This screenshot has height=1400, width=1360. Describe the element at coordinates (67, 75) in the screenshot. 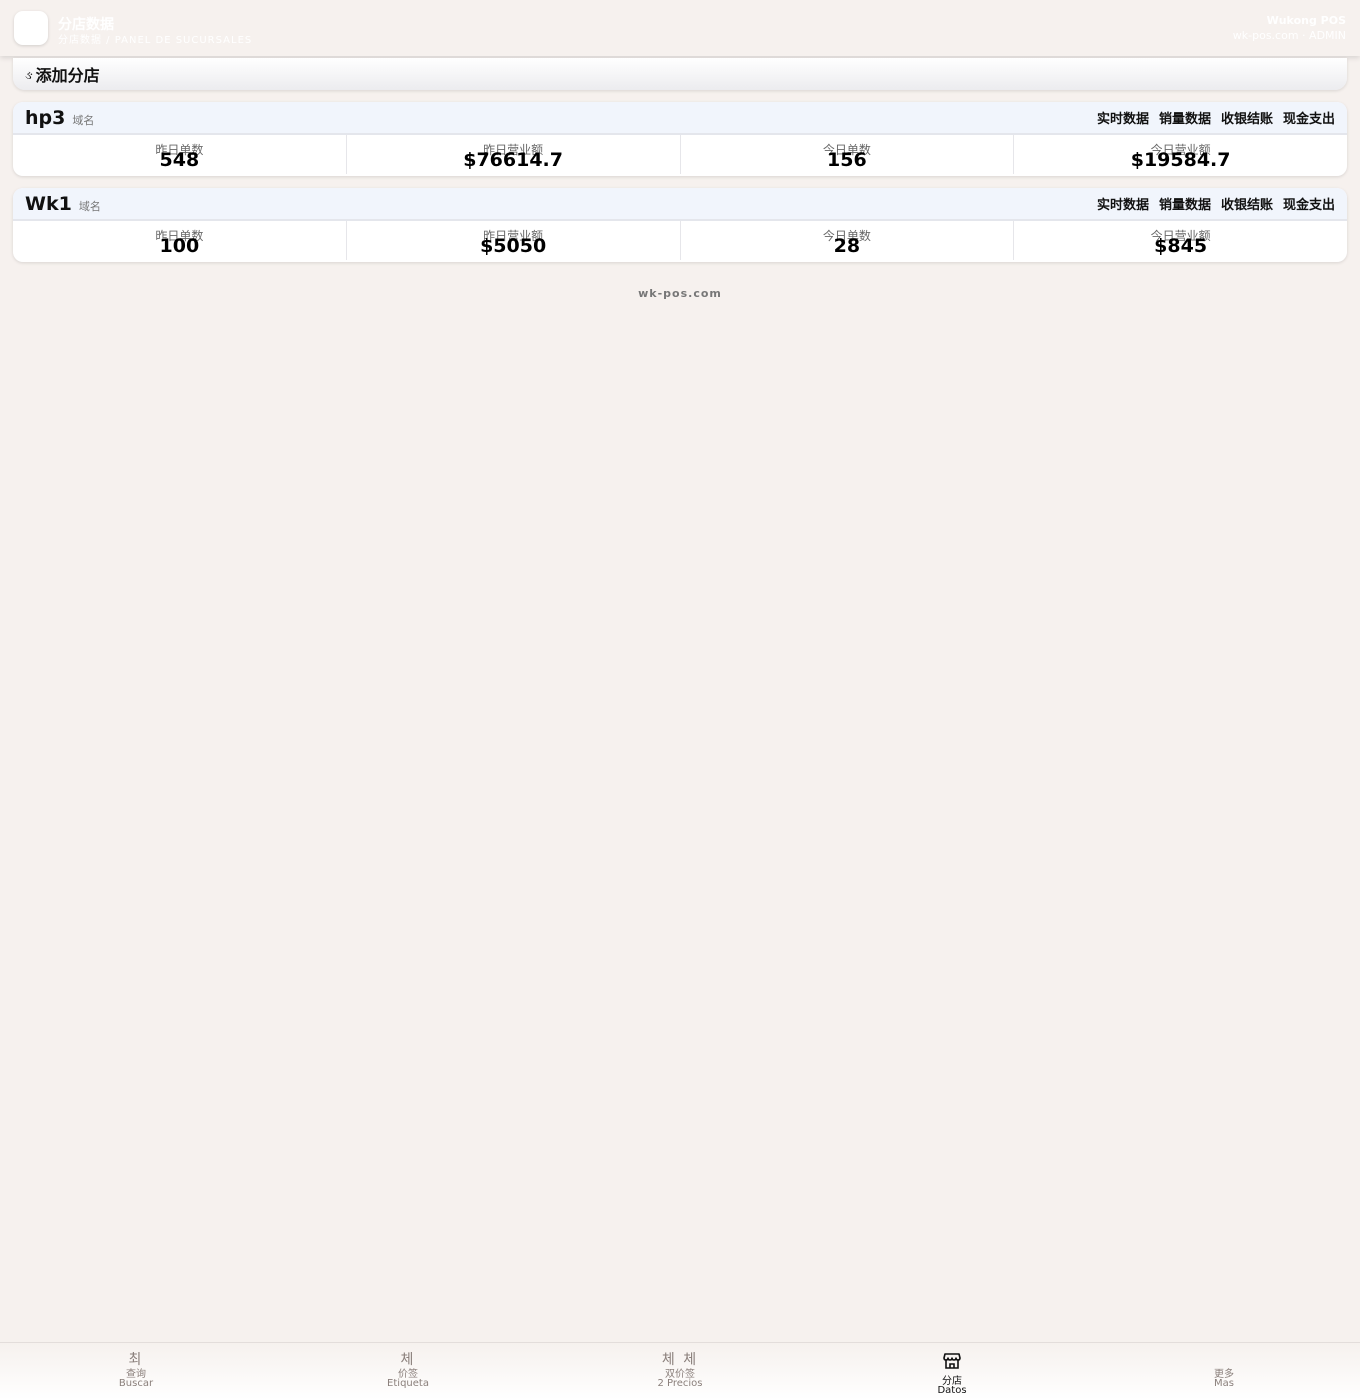

I see `add-branch-label: 添加分店` at that location.